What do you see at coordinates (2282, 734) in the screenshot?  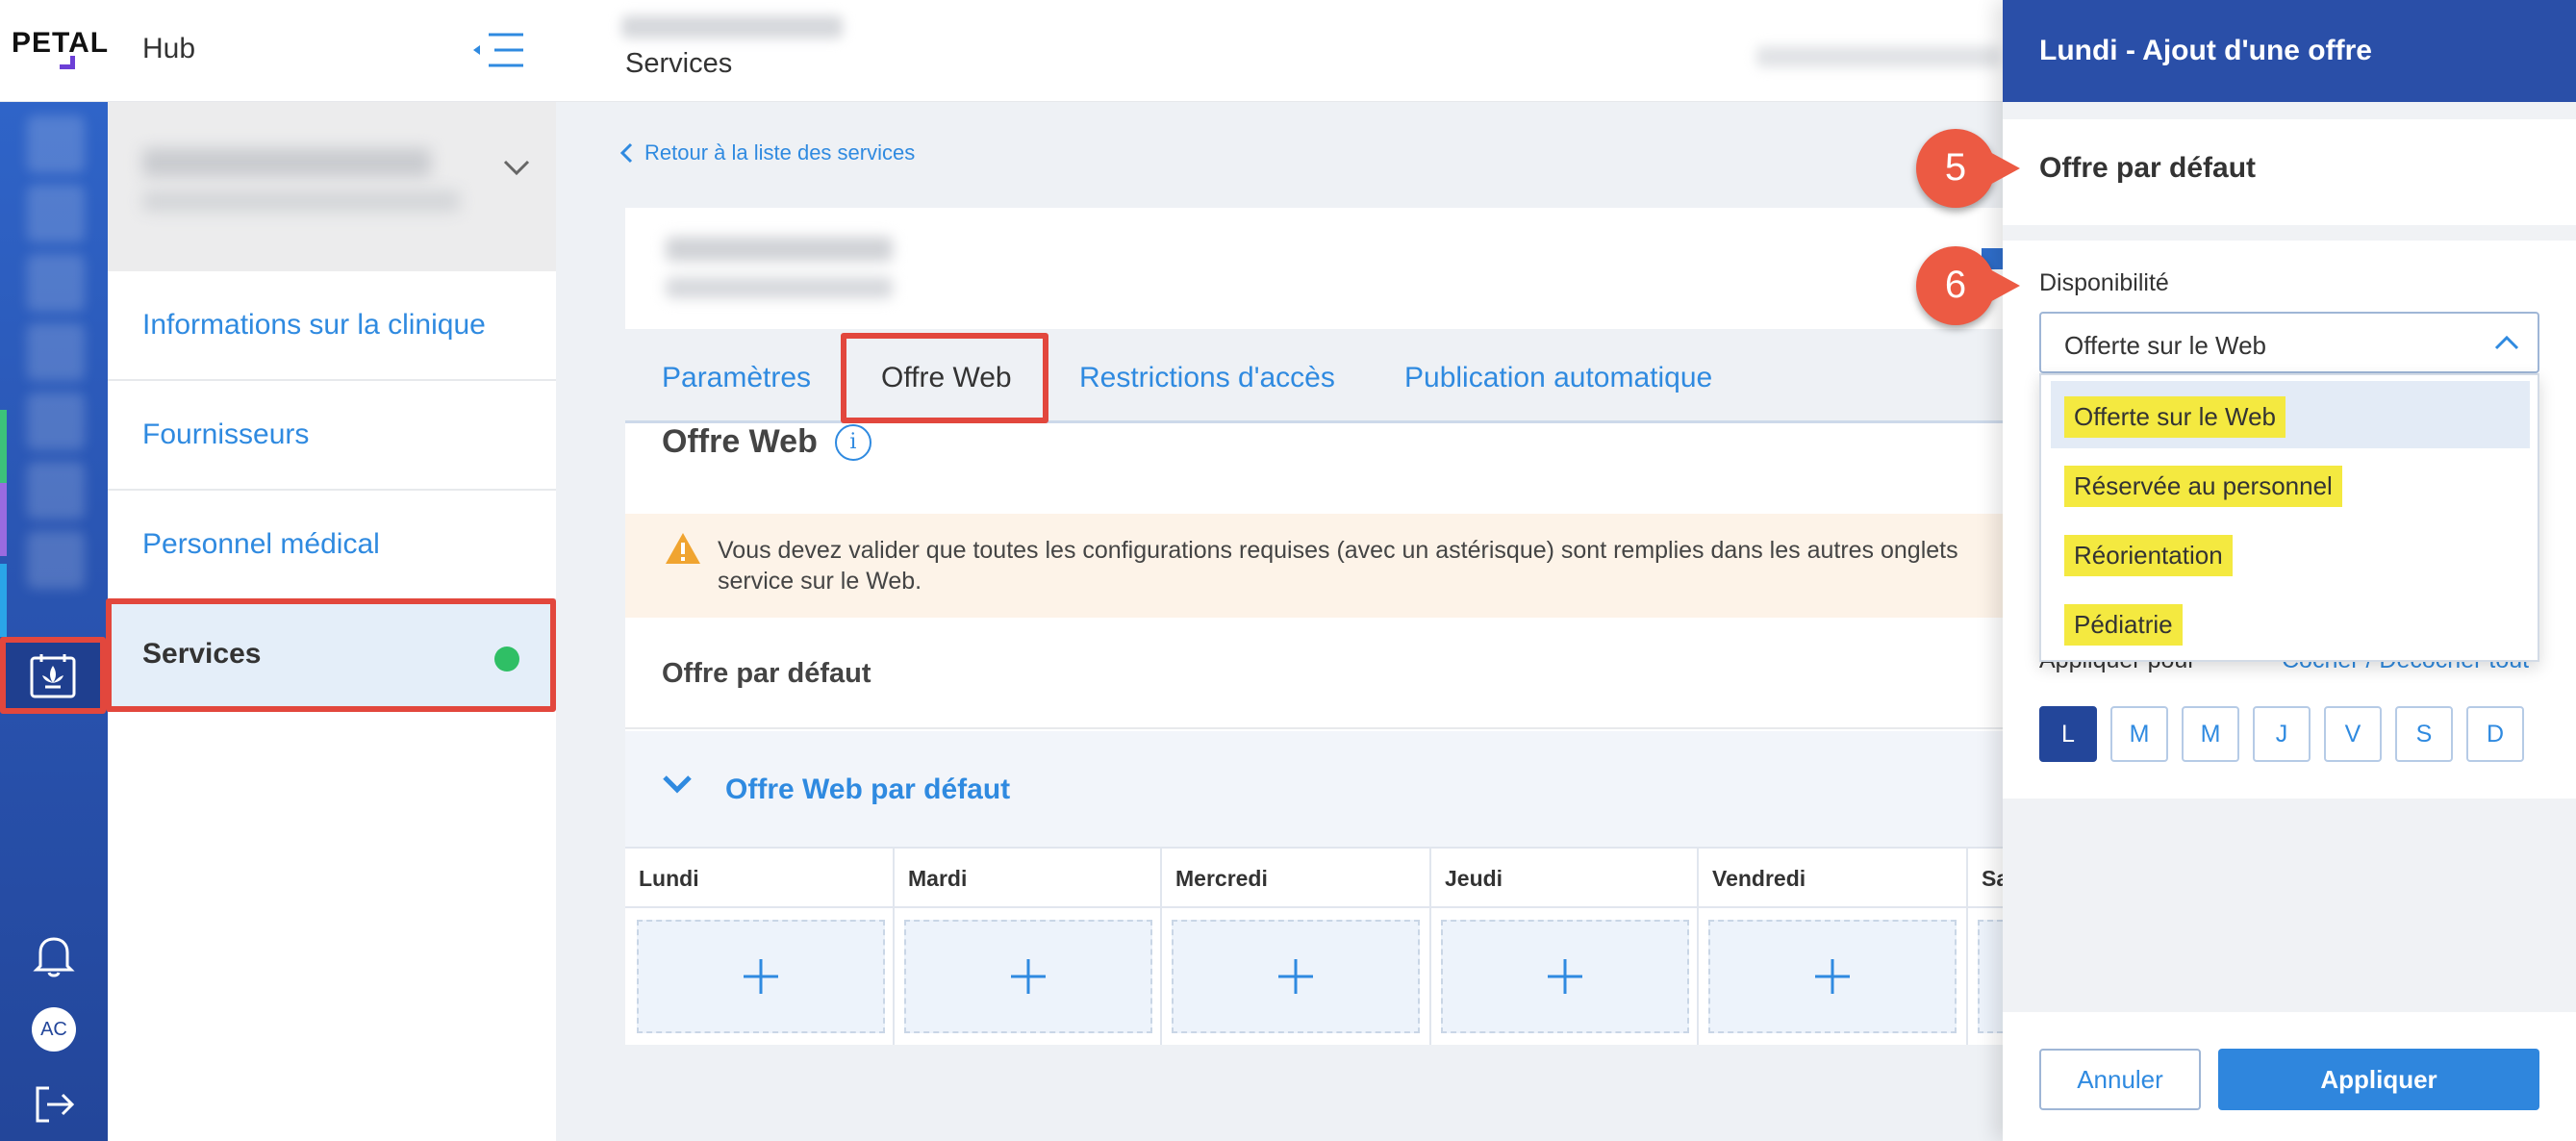 I see `day-toggle-jeudi: J` at bounding box center [2282, 734].